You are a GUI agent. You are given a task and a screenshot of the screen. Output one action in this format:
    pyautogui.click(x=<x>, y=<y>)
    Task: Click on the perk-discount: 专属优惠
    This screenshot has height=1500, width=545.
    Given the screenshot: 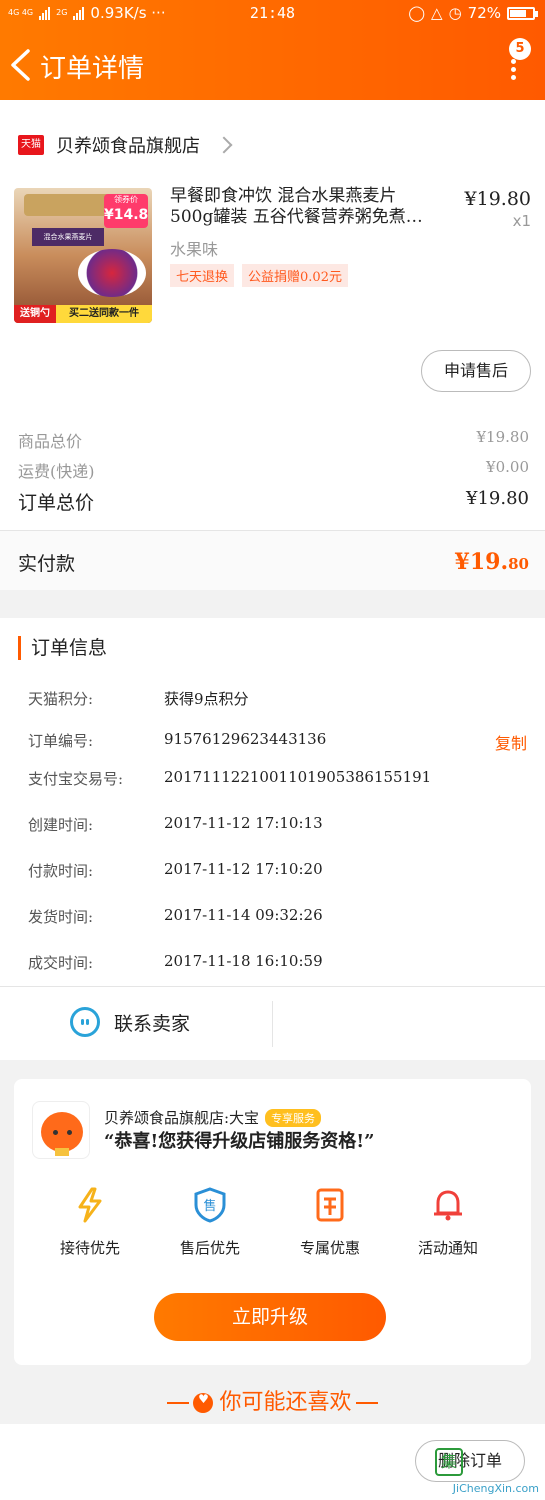 What is the action you would take?
    pyautogui.click(x=330, y=1222)
    